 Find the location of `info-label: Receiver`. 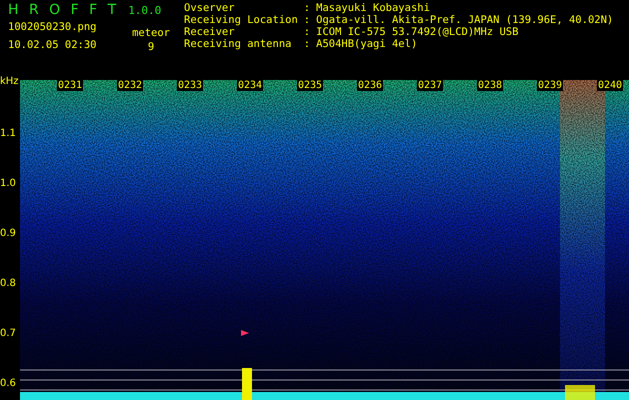

info-label: Receiver is located at coordinates (210, 32).